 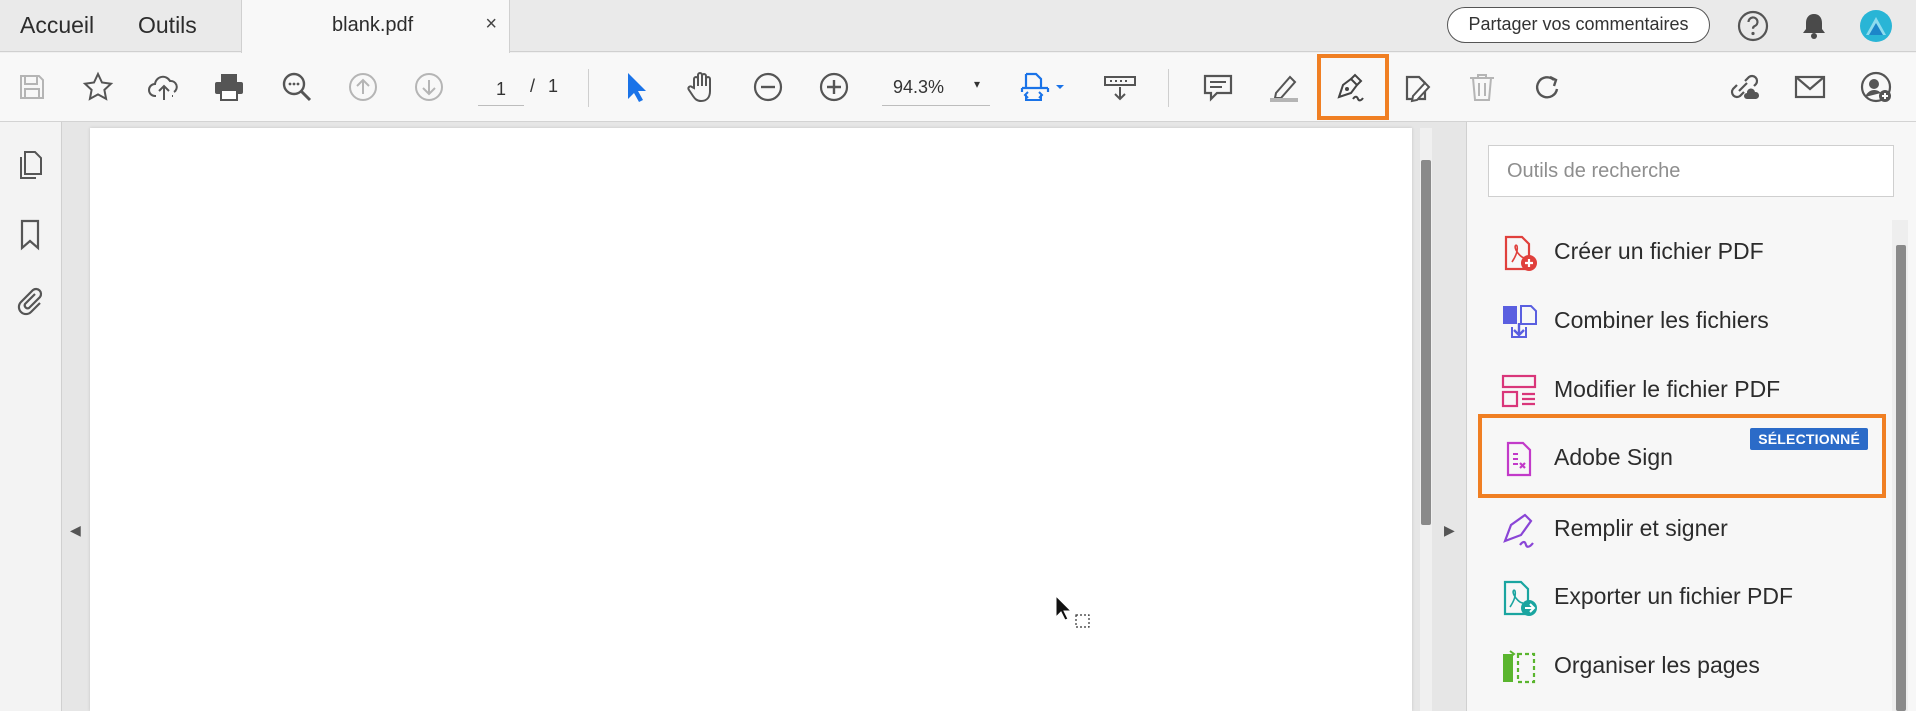 I want to click on hand-tool-icon, so click(x=702, y=87).